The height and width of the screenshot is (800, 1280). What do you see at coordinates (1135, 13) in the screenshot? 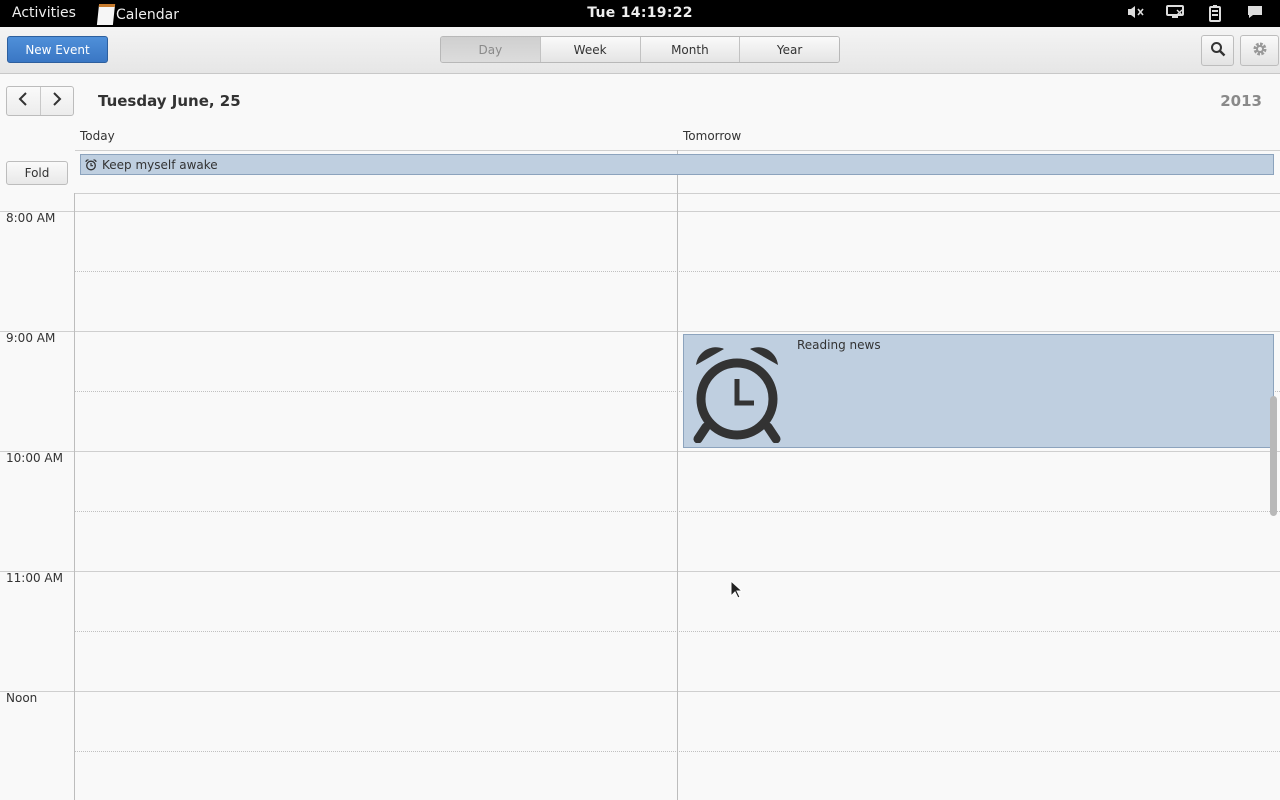
I see `volume-muted-icon` at bounding box center [1135, 13].